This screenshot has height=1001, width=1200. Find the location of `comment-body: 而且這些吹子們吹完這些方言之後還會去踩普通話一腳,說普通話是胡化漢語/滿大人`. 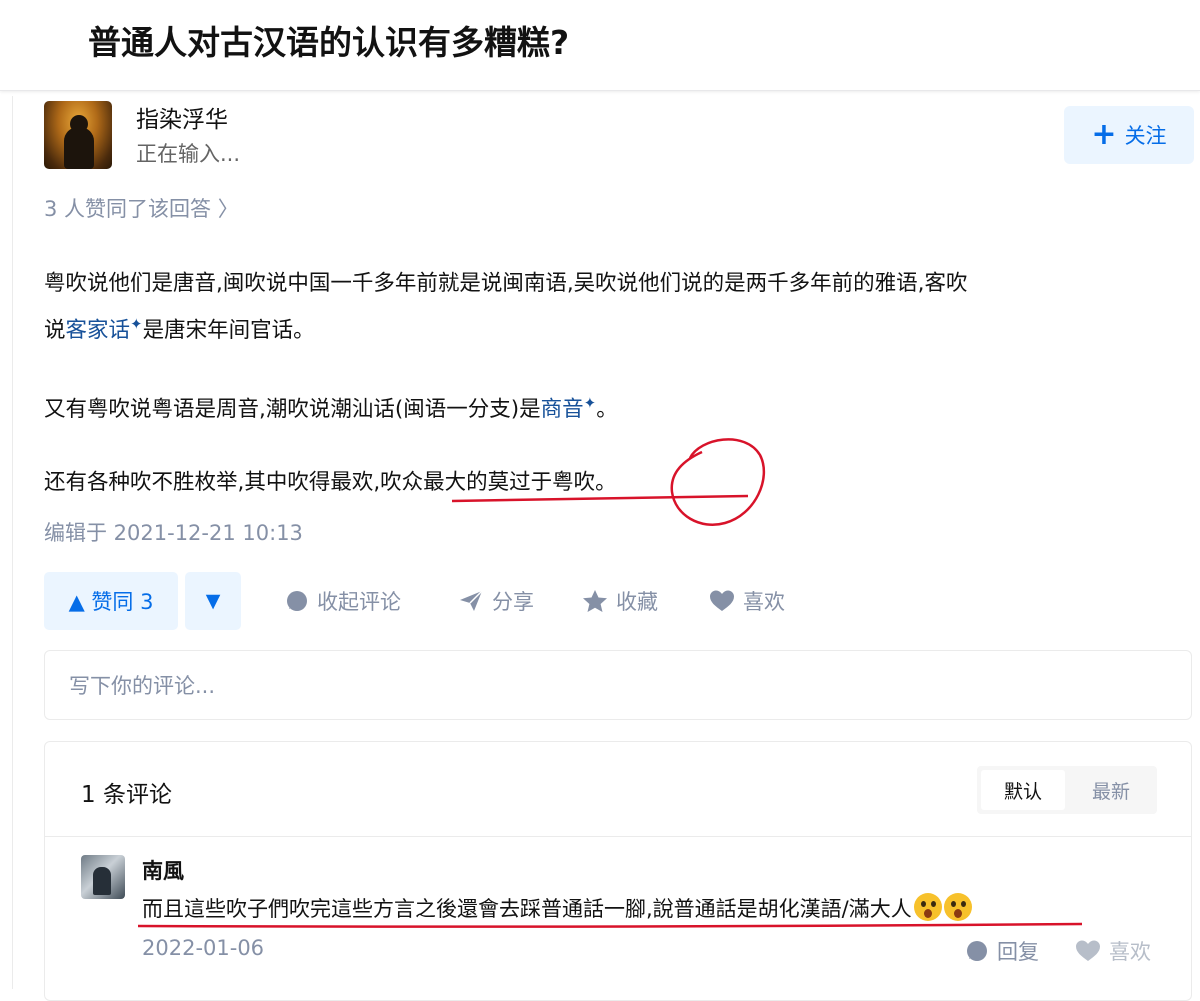

comment-body: 而且這些吹子們吹完這些方言之後還會去踩普通話一腳,說普通話是胡化漢語/滿大人 is located at coordinates (527, 909).